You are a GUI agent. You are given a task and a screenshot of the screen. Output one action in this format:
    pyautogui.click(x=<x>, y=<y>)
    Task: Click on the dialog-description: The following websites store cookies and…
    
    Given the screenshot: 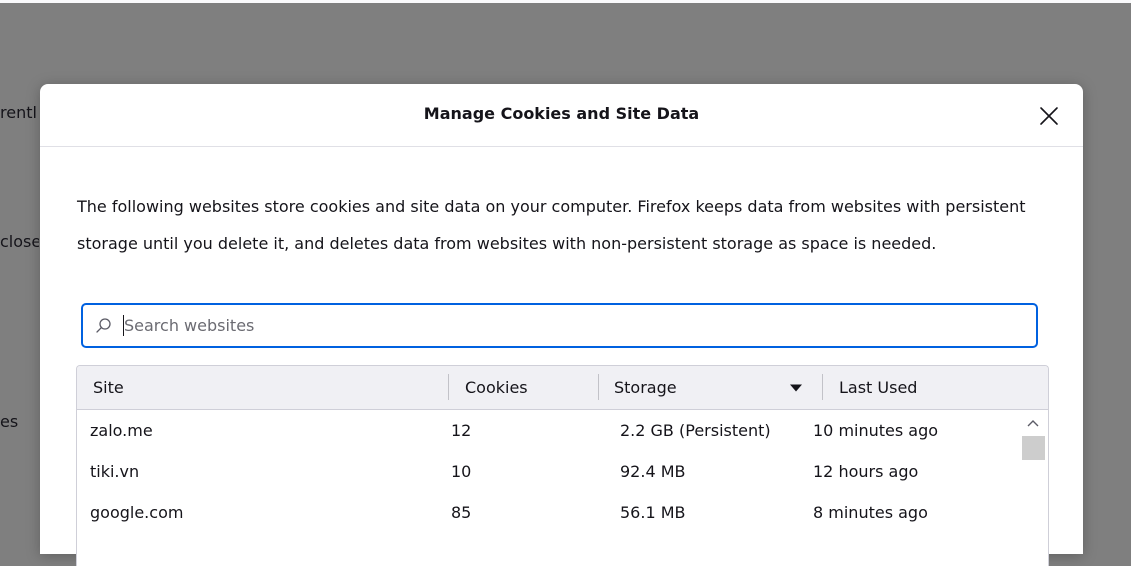 What is the action you would take?
    pyautogui.click(x=551, y=225)
    